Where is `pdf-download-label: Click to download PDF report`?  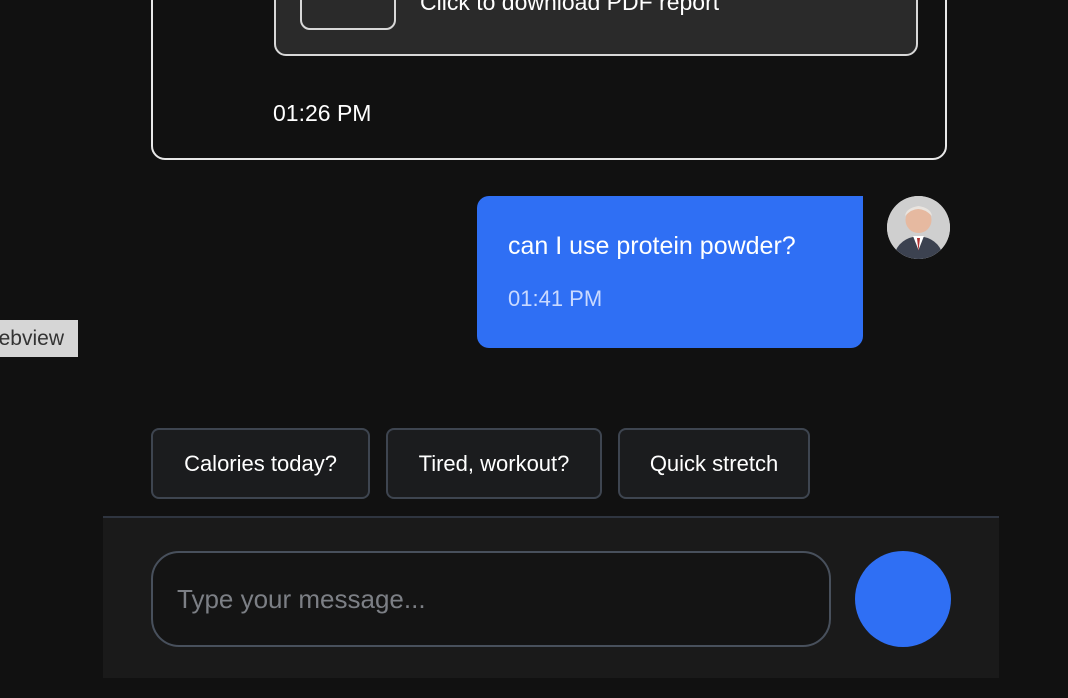 pdf-download-label: Click to download PDF report is located at coordinates (570, 7).